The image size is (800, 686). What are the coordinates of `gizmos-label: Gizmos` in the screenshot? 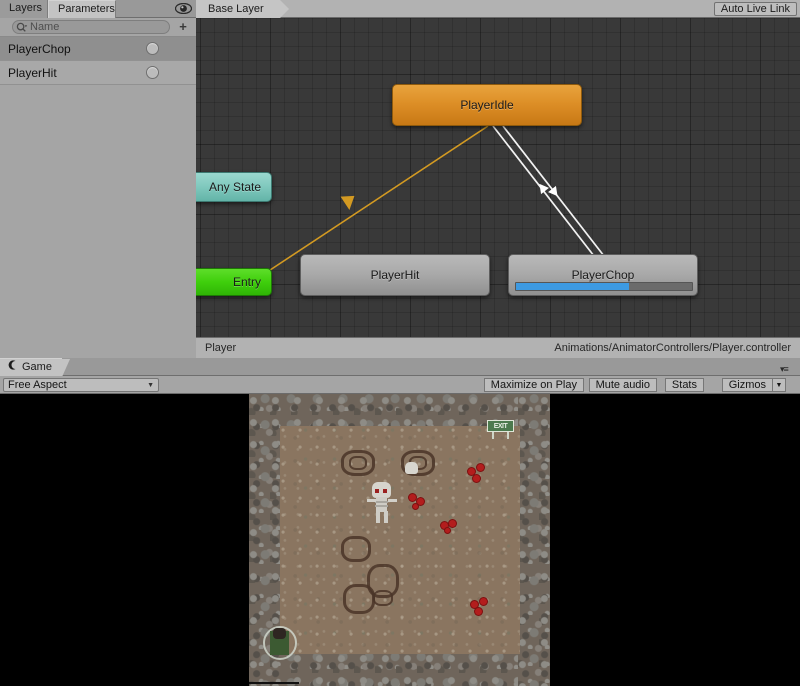 It's located at (747, 385).